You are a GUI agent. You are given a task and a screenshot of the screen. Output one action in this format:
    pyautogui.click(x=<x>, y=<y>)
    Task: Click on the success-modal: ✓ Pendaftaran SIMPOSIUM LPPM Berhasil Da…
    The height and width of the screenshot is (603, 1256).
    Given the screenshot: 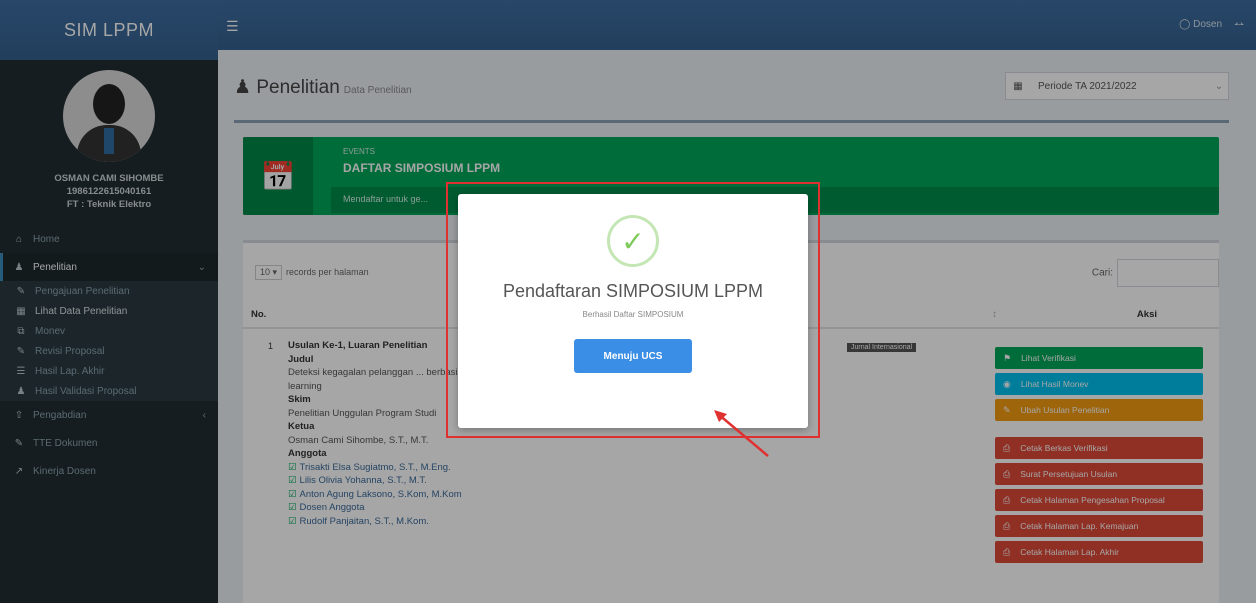 What is the action you would take?
    pyautogui.click(x=633, y=311)
    